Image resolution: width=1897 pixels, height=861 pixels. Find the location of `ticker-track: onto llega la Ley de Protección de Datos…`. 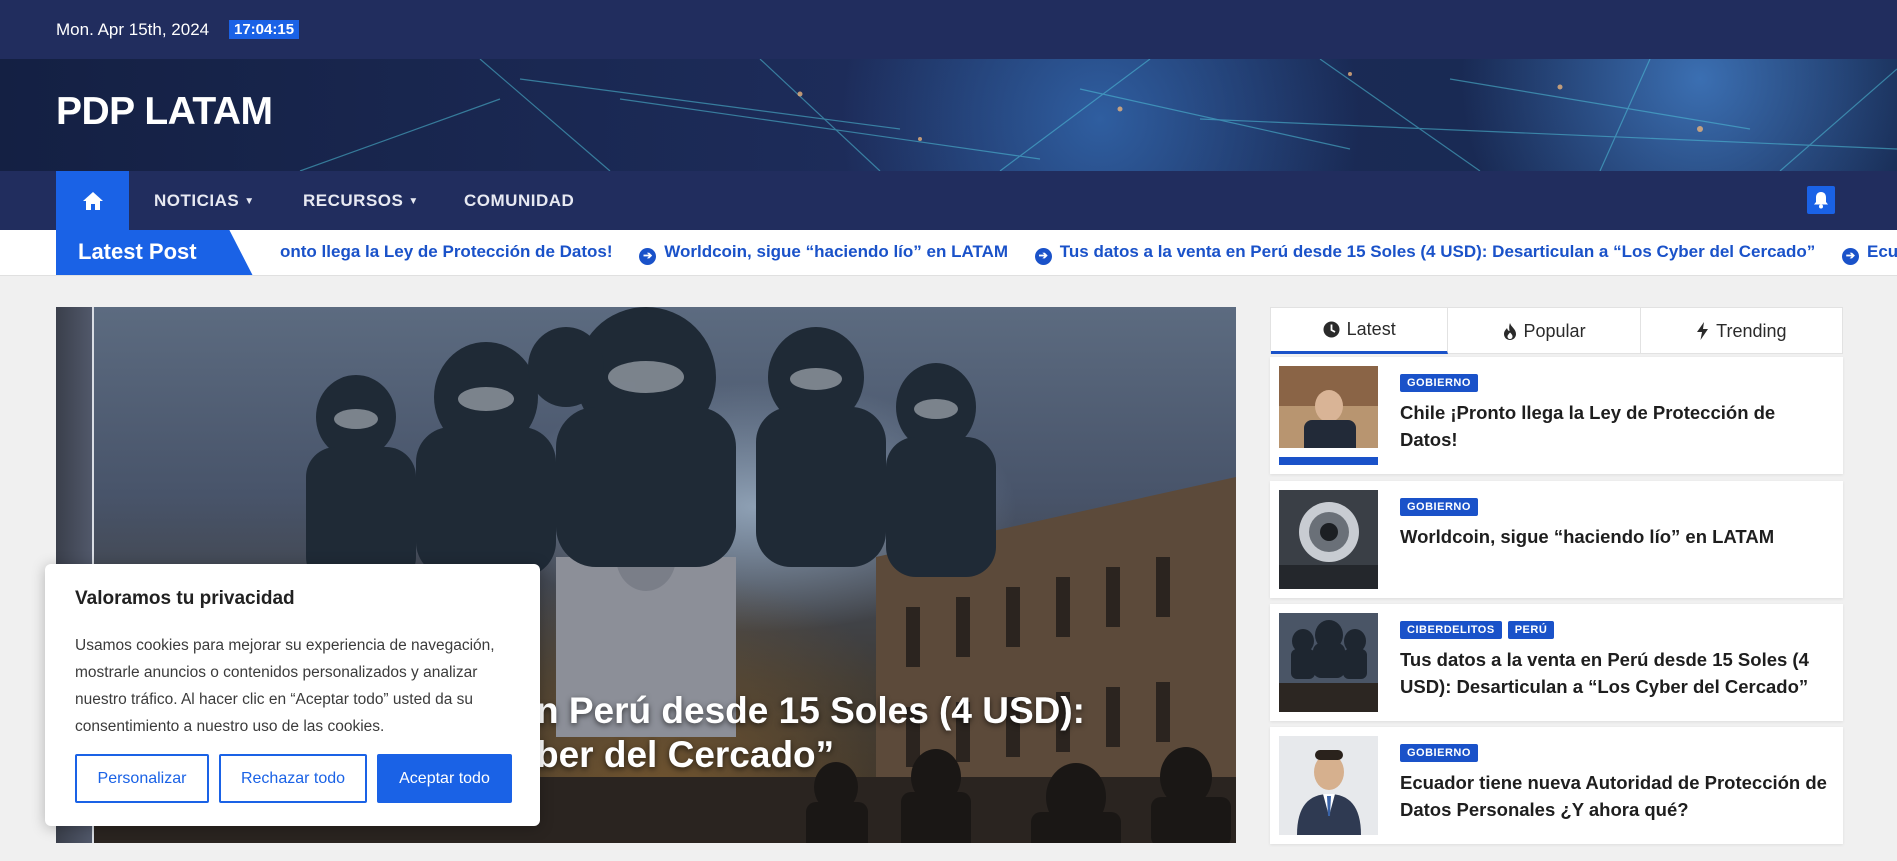

ticker-track: onto llega la Ley de Protección de Datos… is located at coordinates (1088, 253).